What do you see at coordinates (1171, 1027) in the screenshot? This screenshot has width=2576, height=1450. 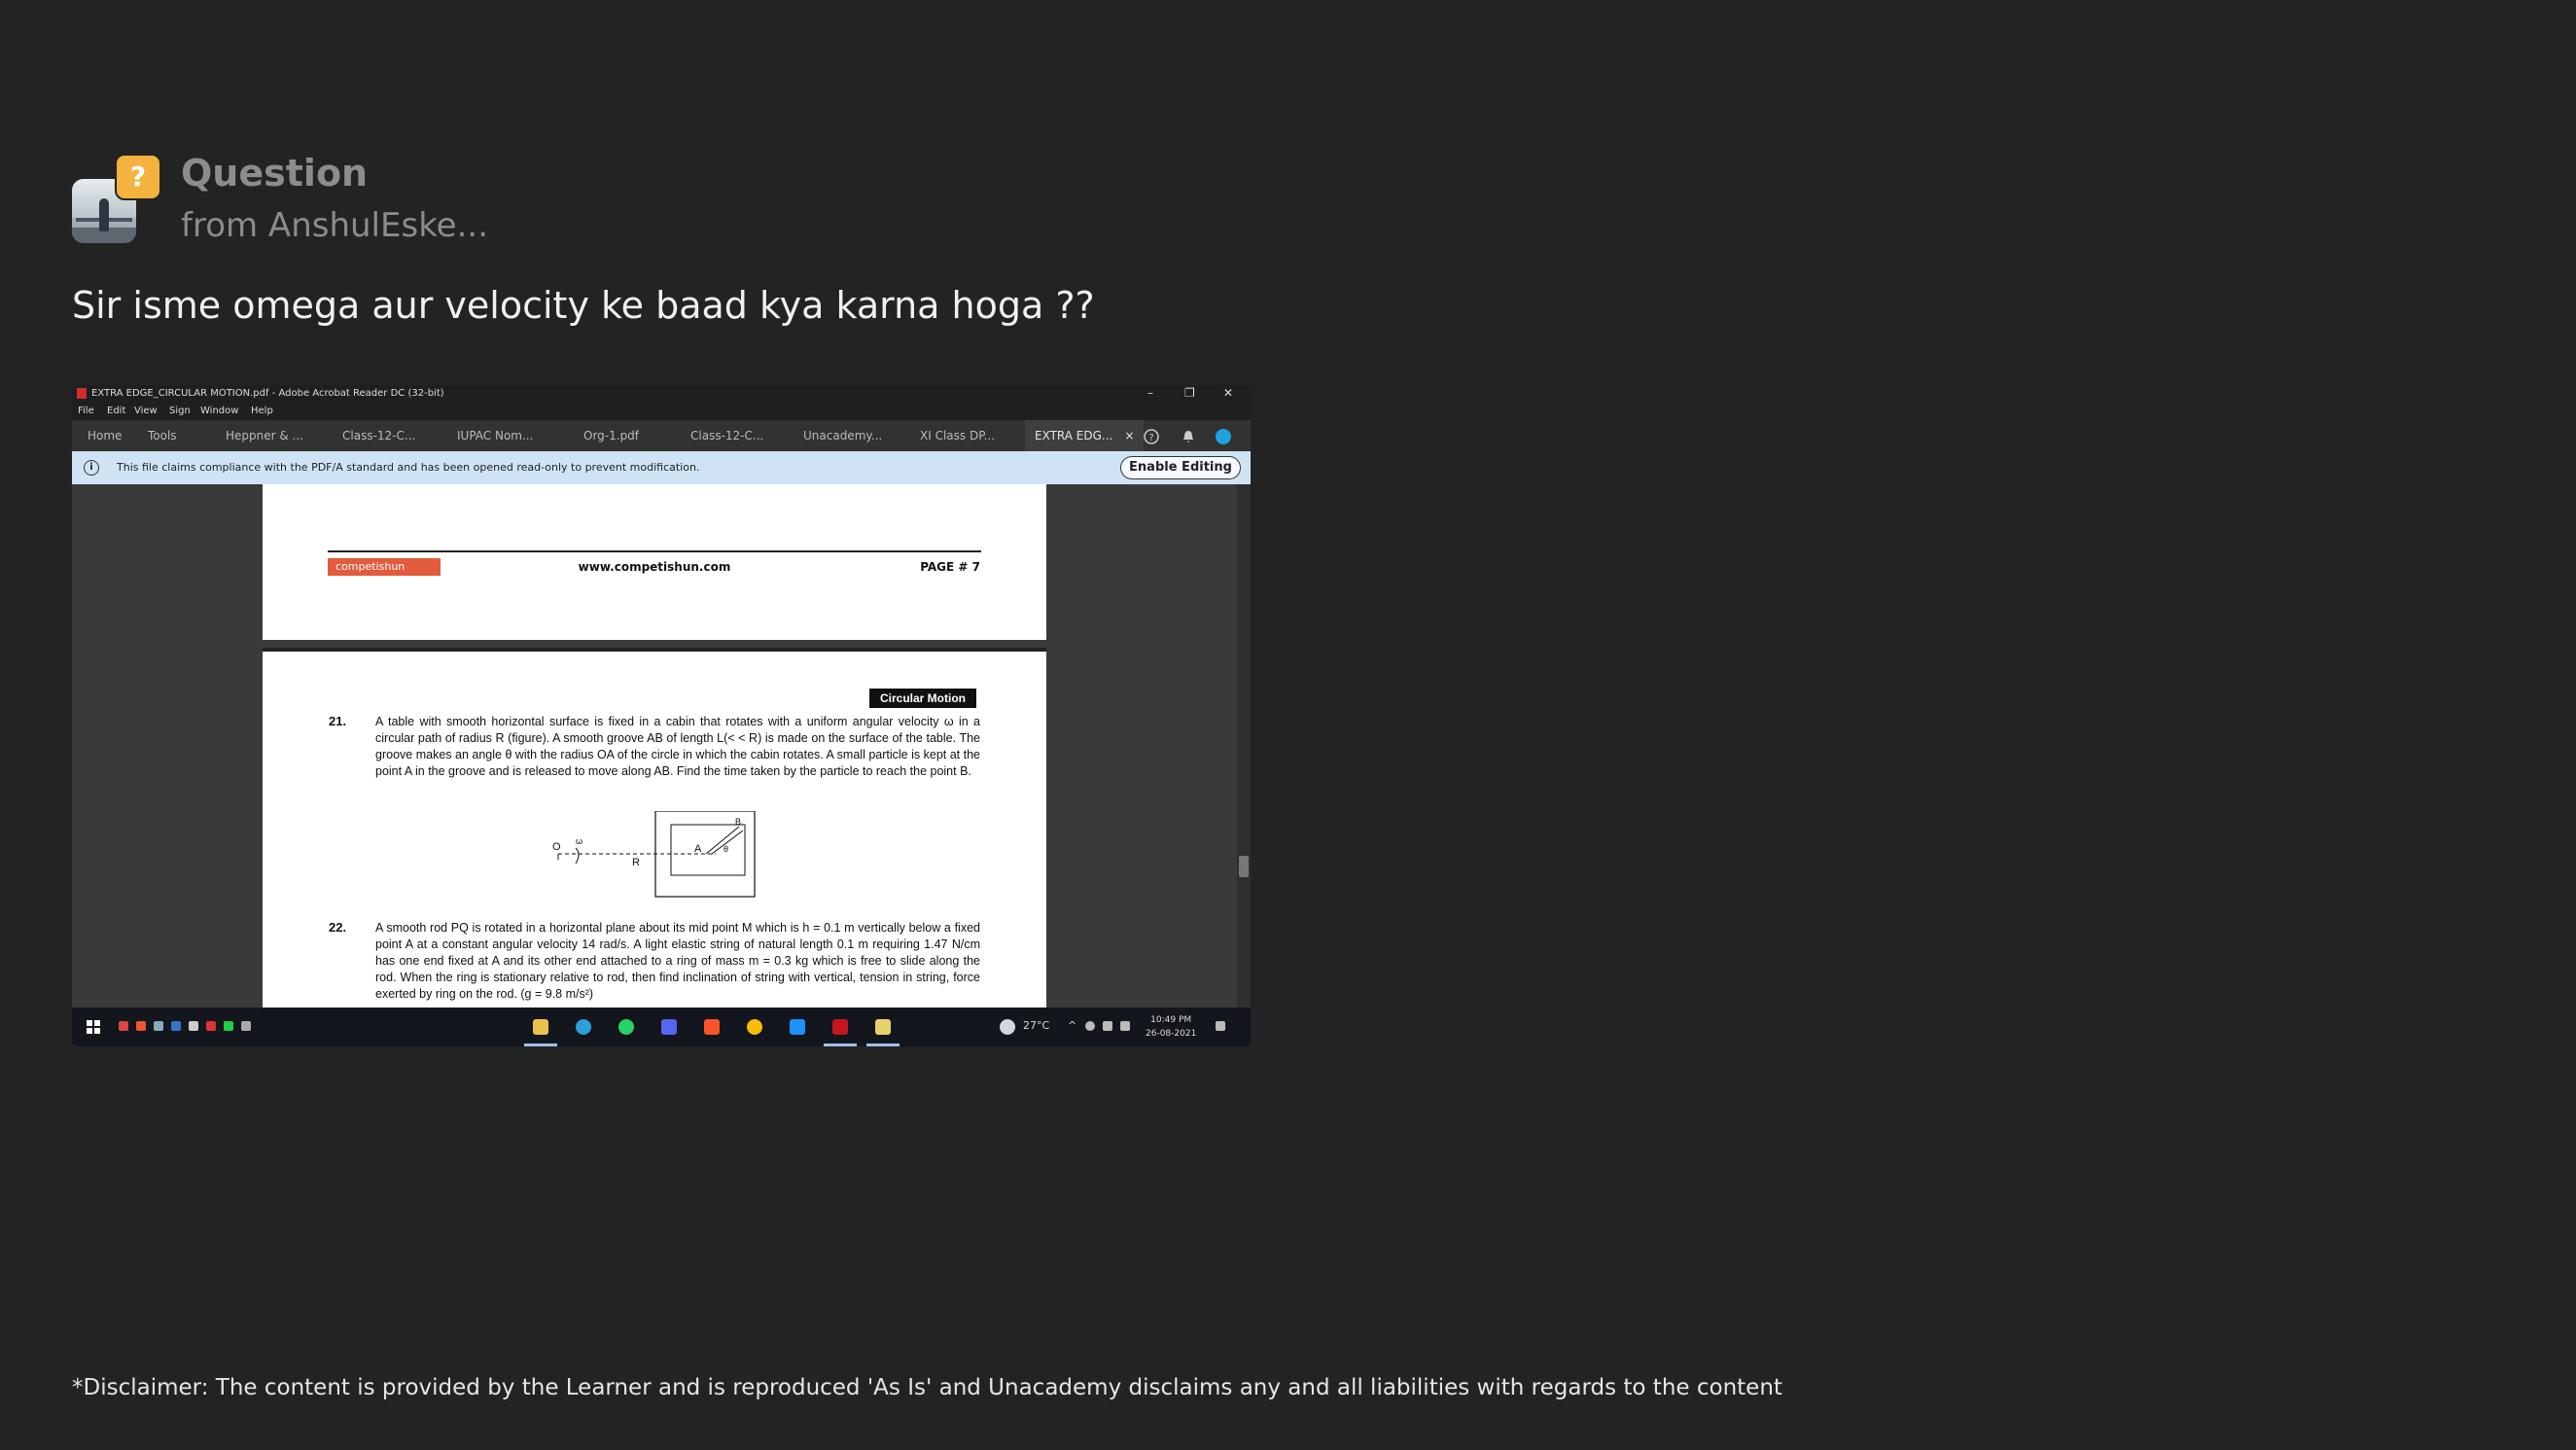 I see `taskbar-clock: 10:49 PM 26-08-2021` at bounding box center [1171, 1027].